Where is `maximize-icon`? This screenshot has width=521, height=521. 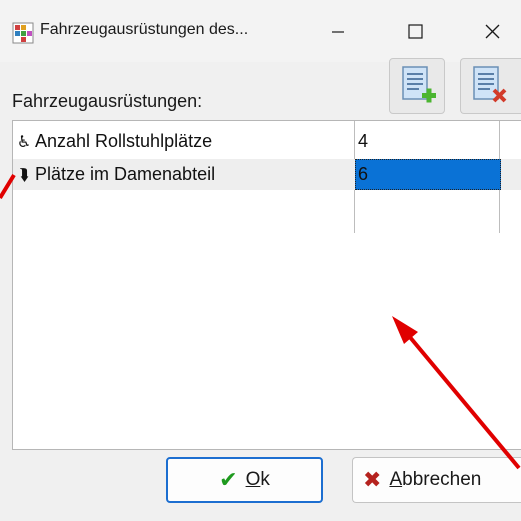 maximize-icon is located at coordinates (416, 32).